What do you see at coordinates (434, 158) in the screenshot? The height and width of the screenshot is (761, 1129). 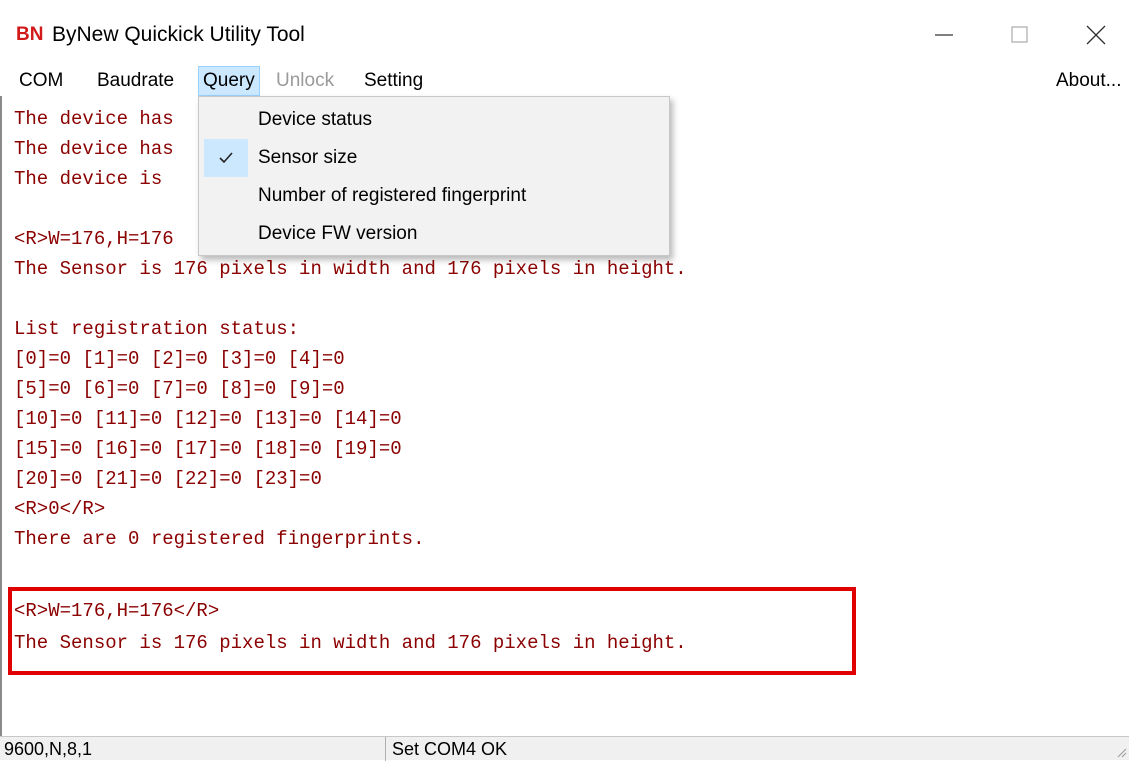 I see `menu-item-sensor-size: Sensor size` at bounding box center [434, 158].